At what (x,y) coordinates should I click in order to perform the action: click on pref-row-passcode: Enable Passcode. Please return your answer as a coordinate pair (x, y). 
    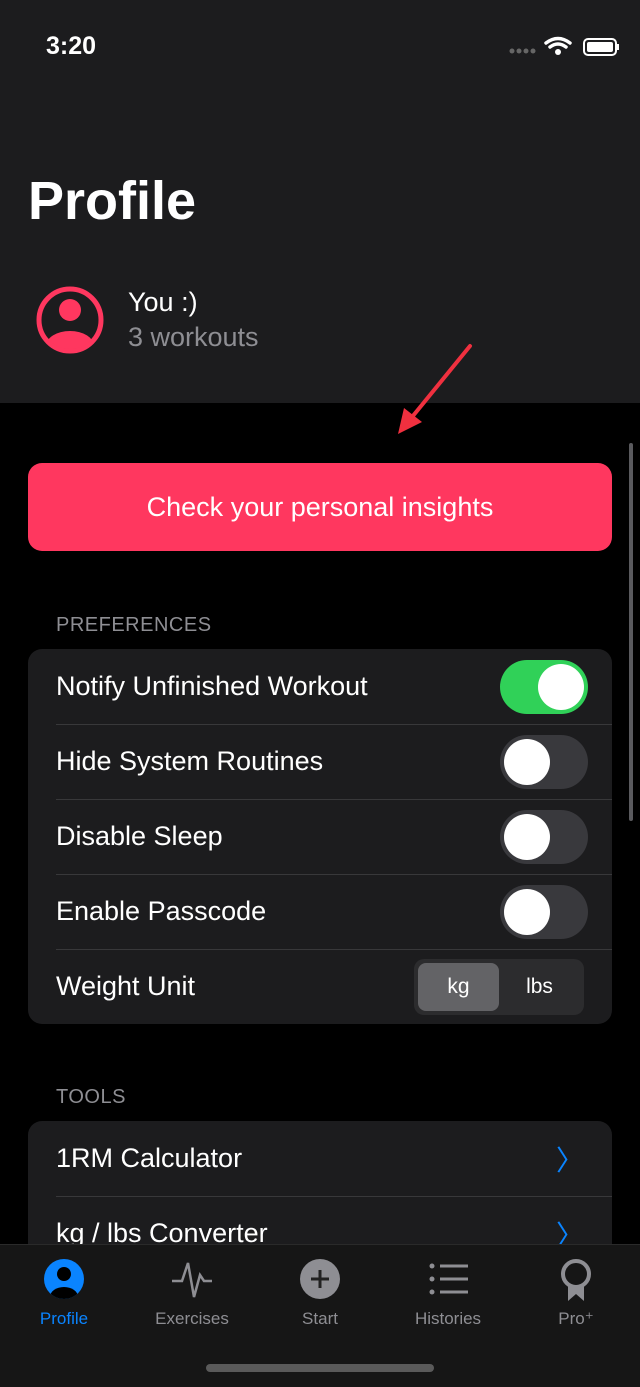
    Looking at the image, I should click on (320, 911).